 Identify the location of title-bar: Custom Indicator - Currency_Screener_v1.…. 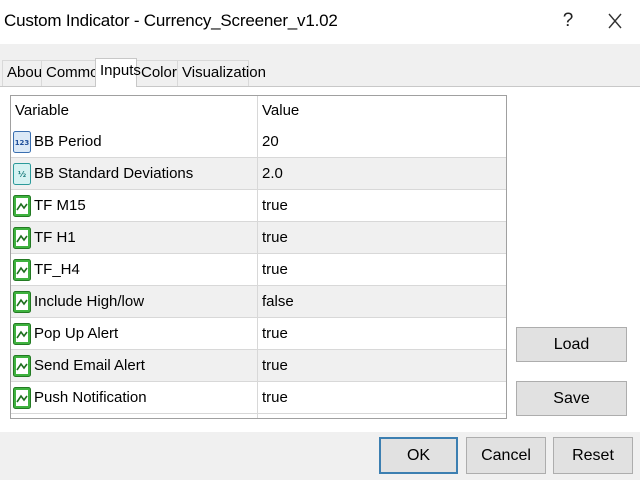
(320, 22).